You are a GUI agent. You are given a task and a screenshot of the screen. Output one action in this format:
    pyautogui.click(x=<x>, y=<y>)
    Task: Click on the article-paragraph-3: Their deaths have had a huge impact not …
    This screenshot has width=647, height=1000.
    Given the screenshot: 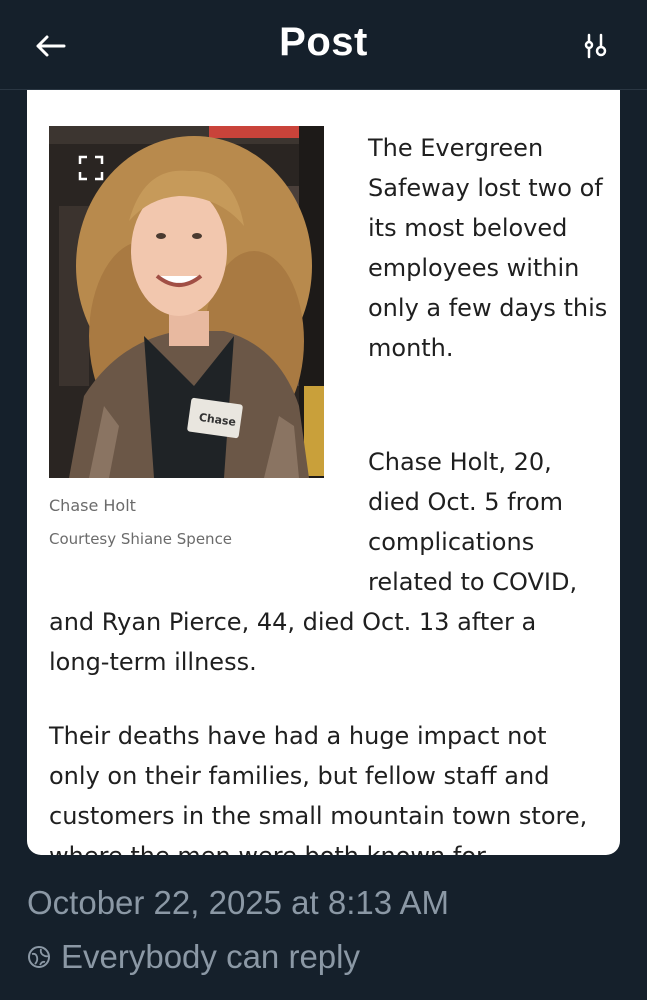 What is the action you would take?
    pyautogui.click(x=318, y=788)
    